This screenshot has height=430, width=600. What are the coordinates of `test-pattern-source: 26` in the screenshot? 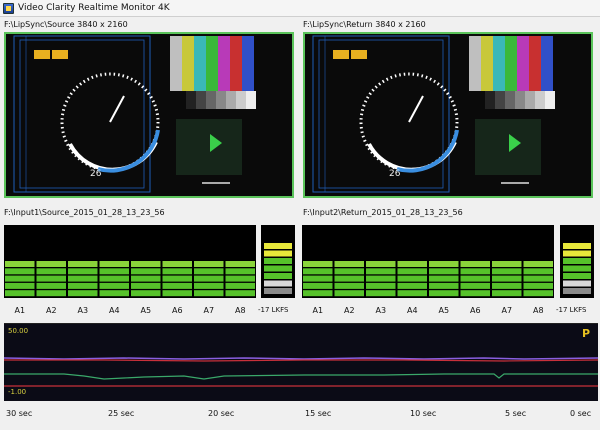 It's located at (134, 114).